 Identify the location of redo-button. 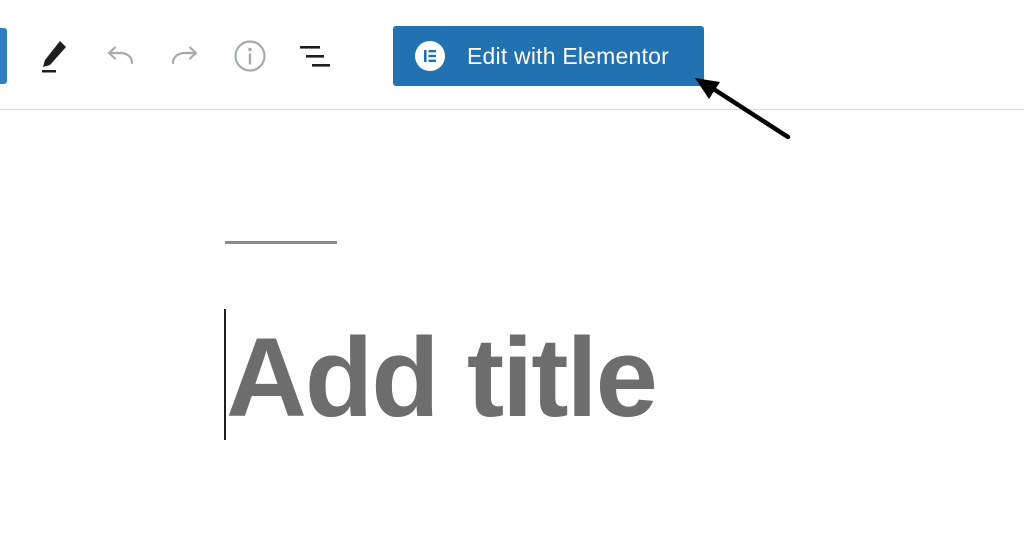
(185, 56).